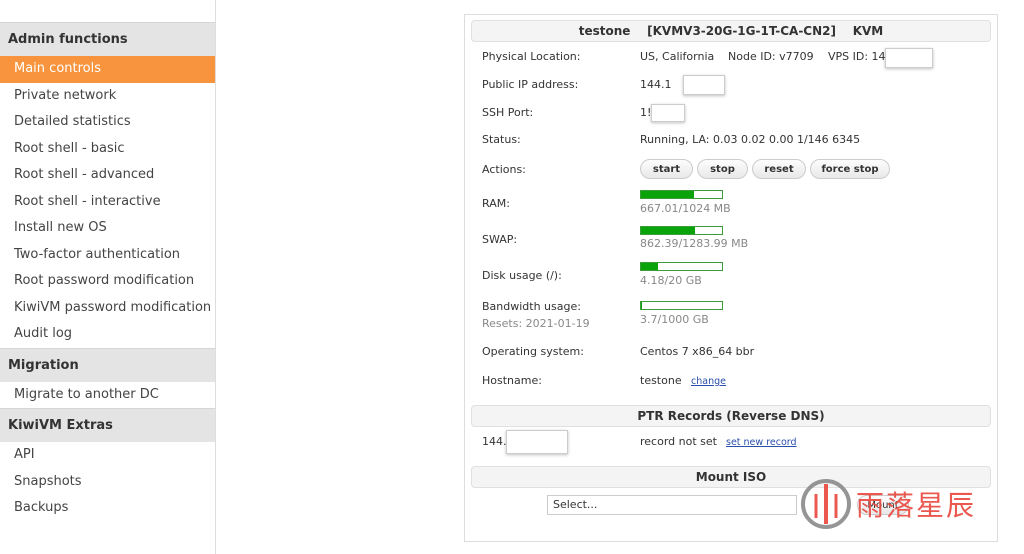 The height and width of the screenshot is (554, 1024). I want to click on watermark: 雨落星辰, so click(891, 500).